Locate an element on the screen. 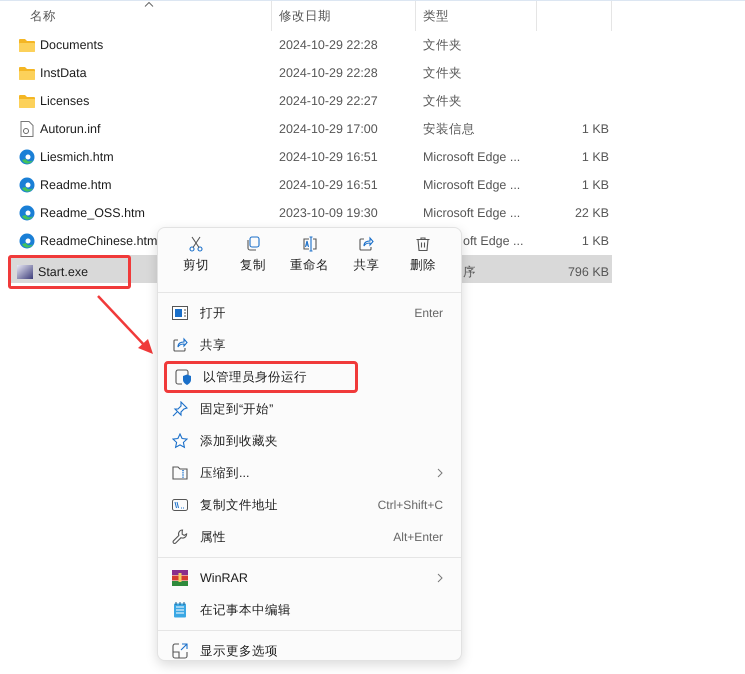 The height and width of the screenshot is (674, 745). shortcut-text: Ctrl+Shift+C is located at coordinates (410, 505).